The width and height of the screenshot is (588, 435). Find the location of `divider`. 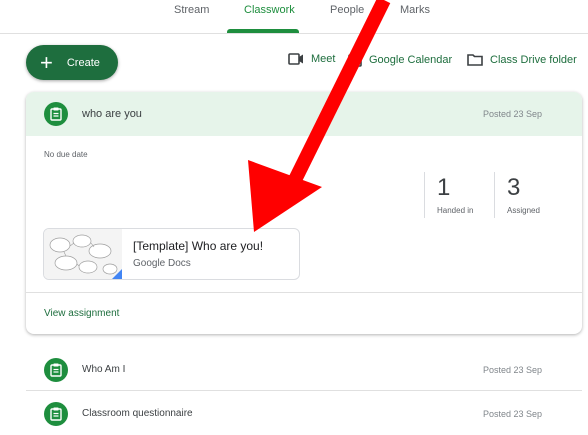

divider is located at coordinates (304, 390).